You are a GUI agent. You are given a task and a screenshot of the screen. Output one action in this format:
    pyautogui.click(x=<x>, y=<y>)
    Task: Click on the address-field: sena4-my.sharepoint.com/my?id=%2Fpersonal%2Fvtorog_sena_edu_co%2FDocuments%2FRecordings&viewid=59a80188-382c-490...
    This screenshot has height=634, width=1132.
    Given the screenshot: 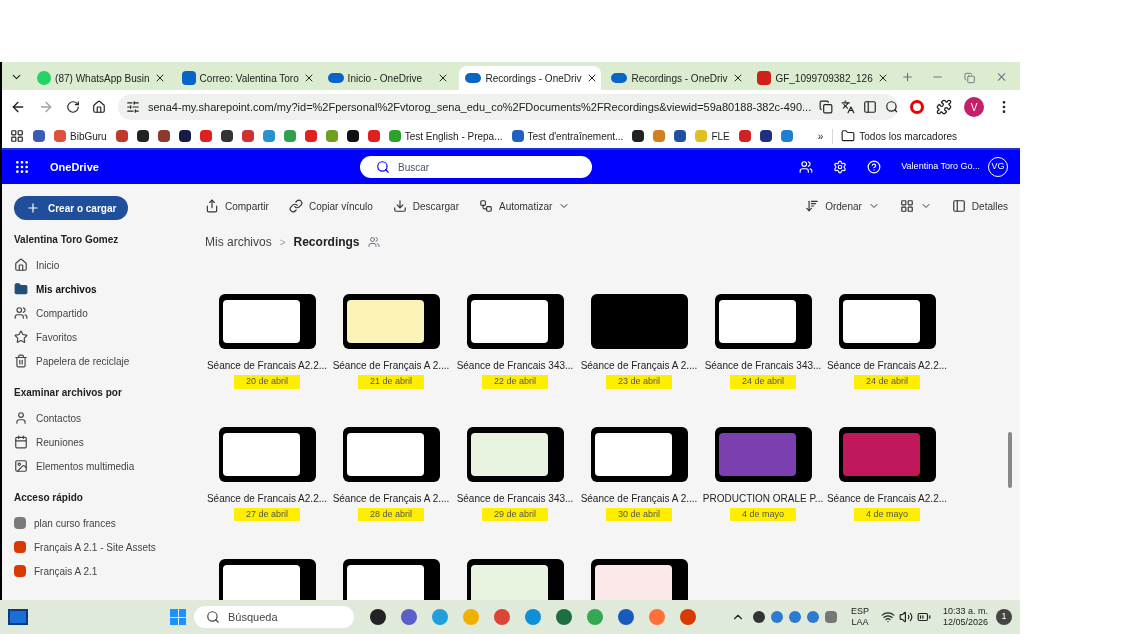 What is the action you would take?
    pyautogui.click(x=508, y=107)
    